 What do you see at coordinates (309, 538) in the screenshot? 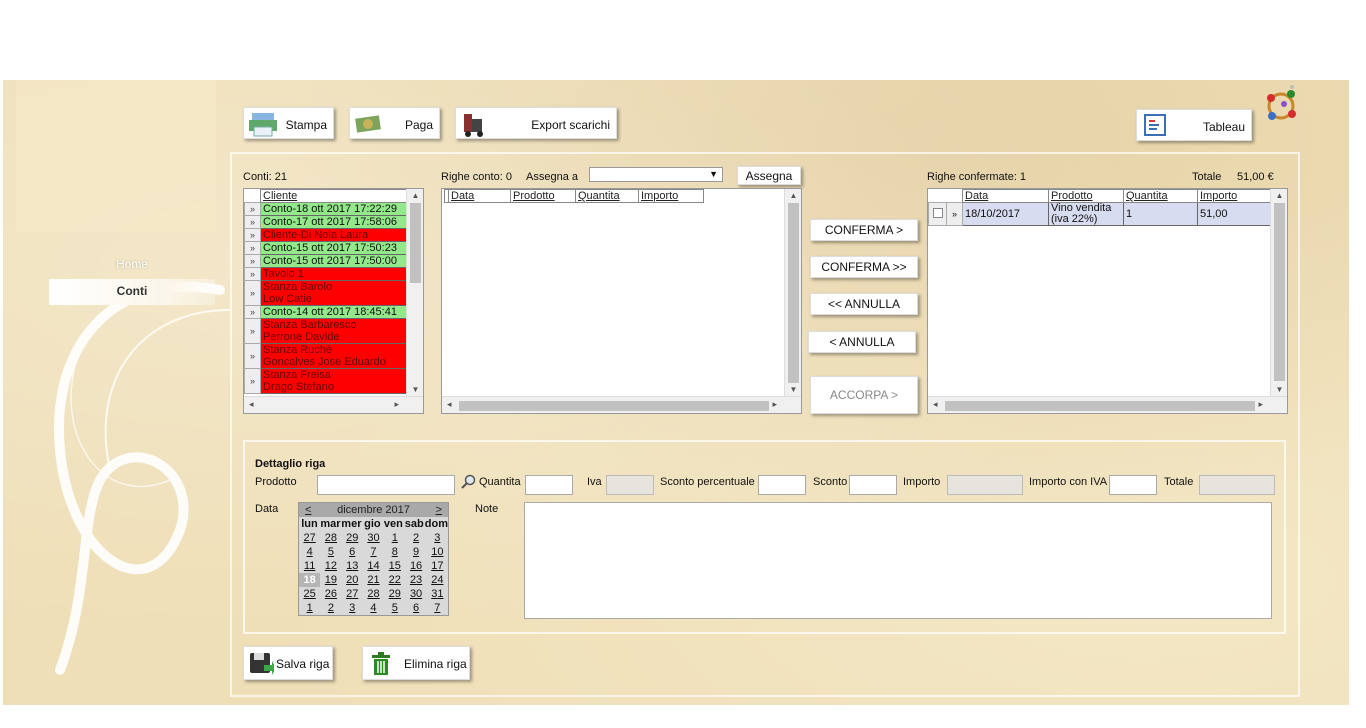
I see `calendar-day: 27` at bounding box center [309, 538].